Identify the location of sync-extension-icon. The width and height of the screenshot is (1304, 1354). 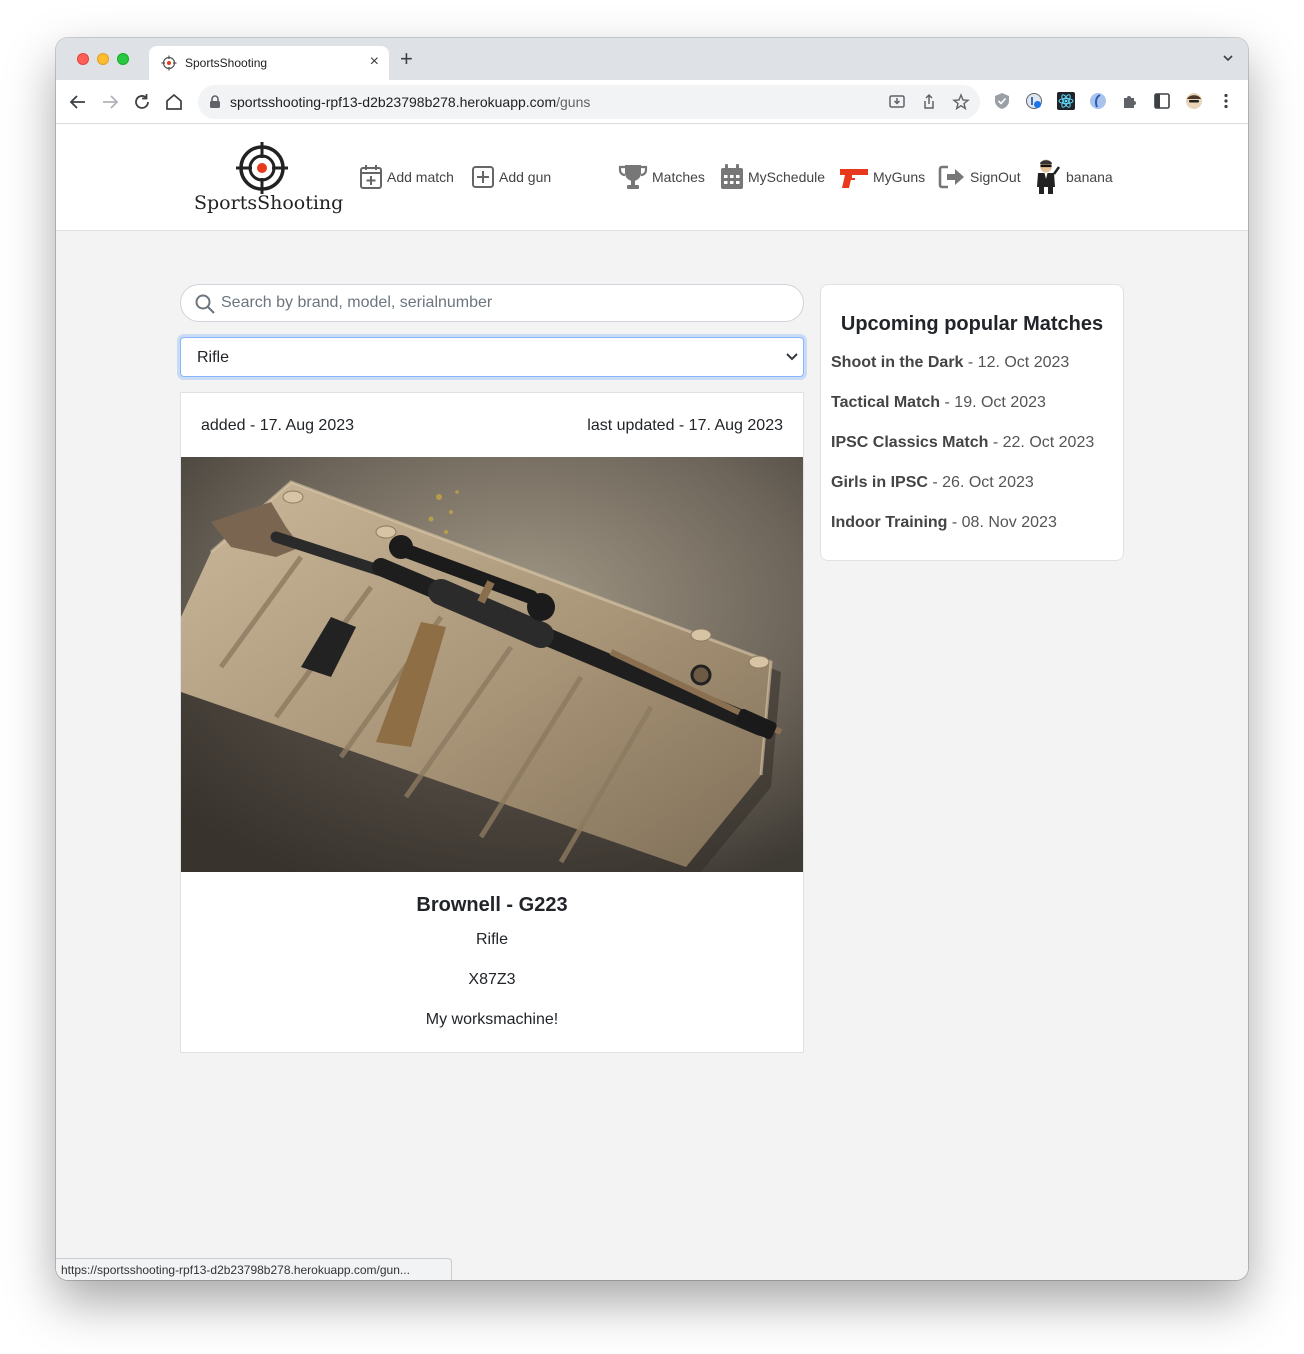
(1098, 101).